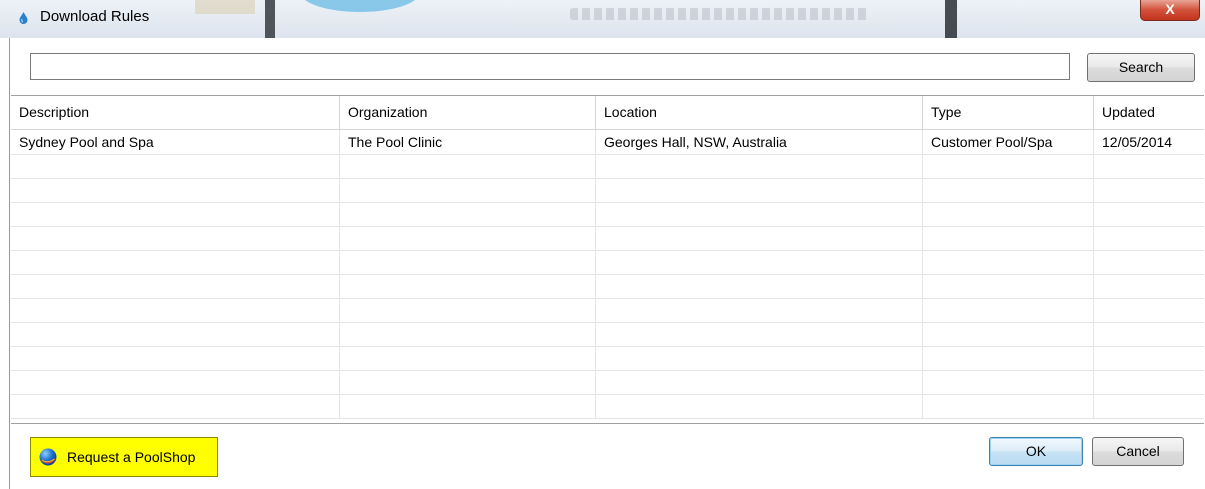 The width and height of the screenshot is (1205, 489). I want to click on close-icon: X, so click(1170, 9).